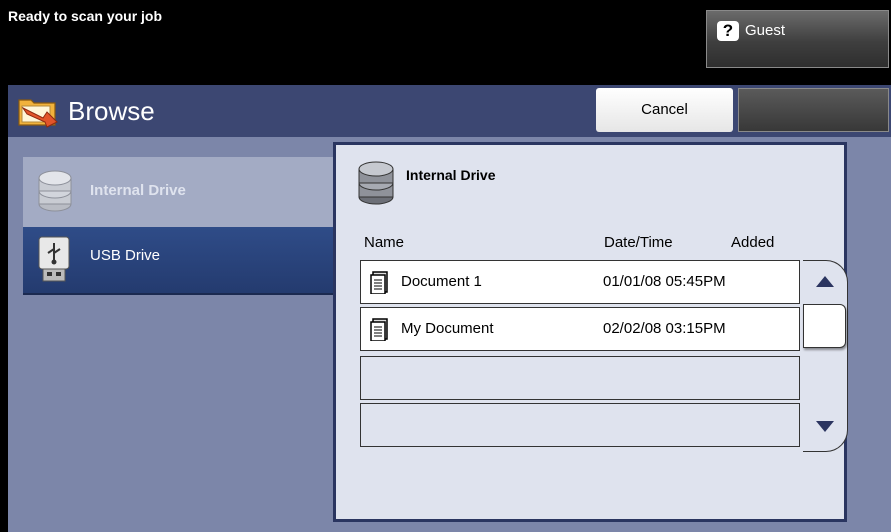  What do you see at coordinates (664, 110) in the screenshot?
I see `cancel-button: Cancel` at bounding box center [664, 110].